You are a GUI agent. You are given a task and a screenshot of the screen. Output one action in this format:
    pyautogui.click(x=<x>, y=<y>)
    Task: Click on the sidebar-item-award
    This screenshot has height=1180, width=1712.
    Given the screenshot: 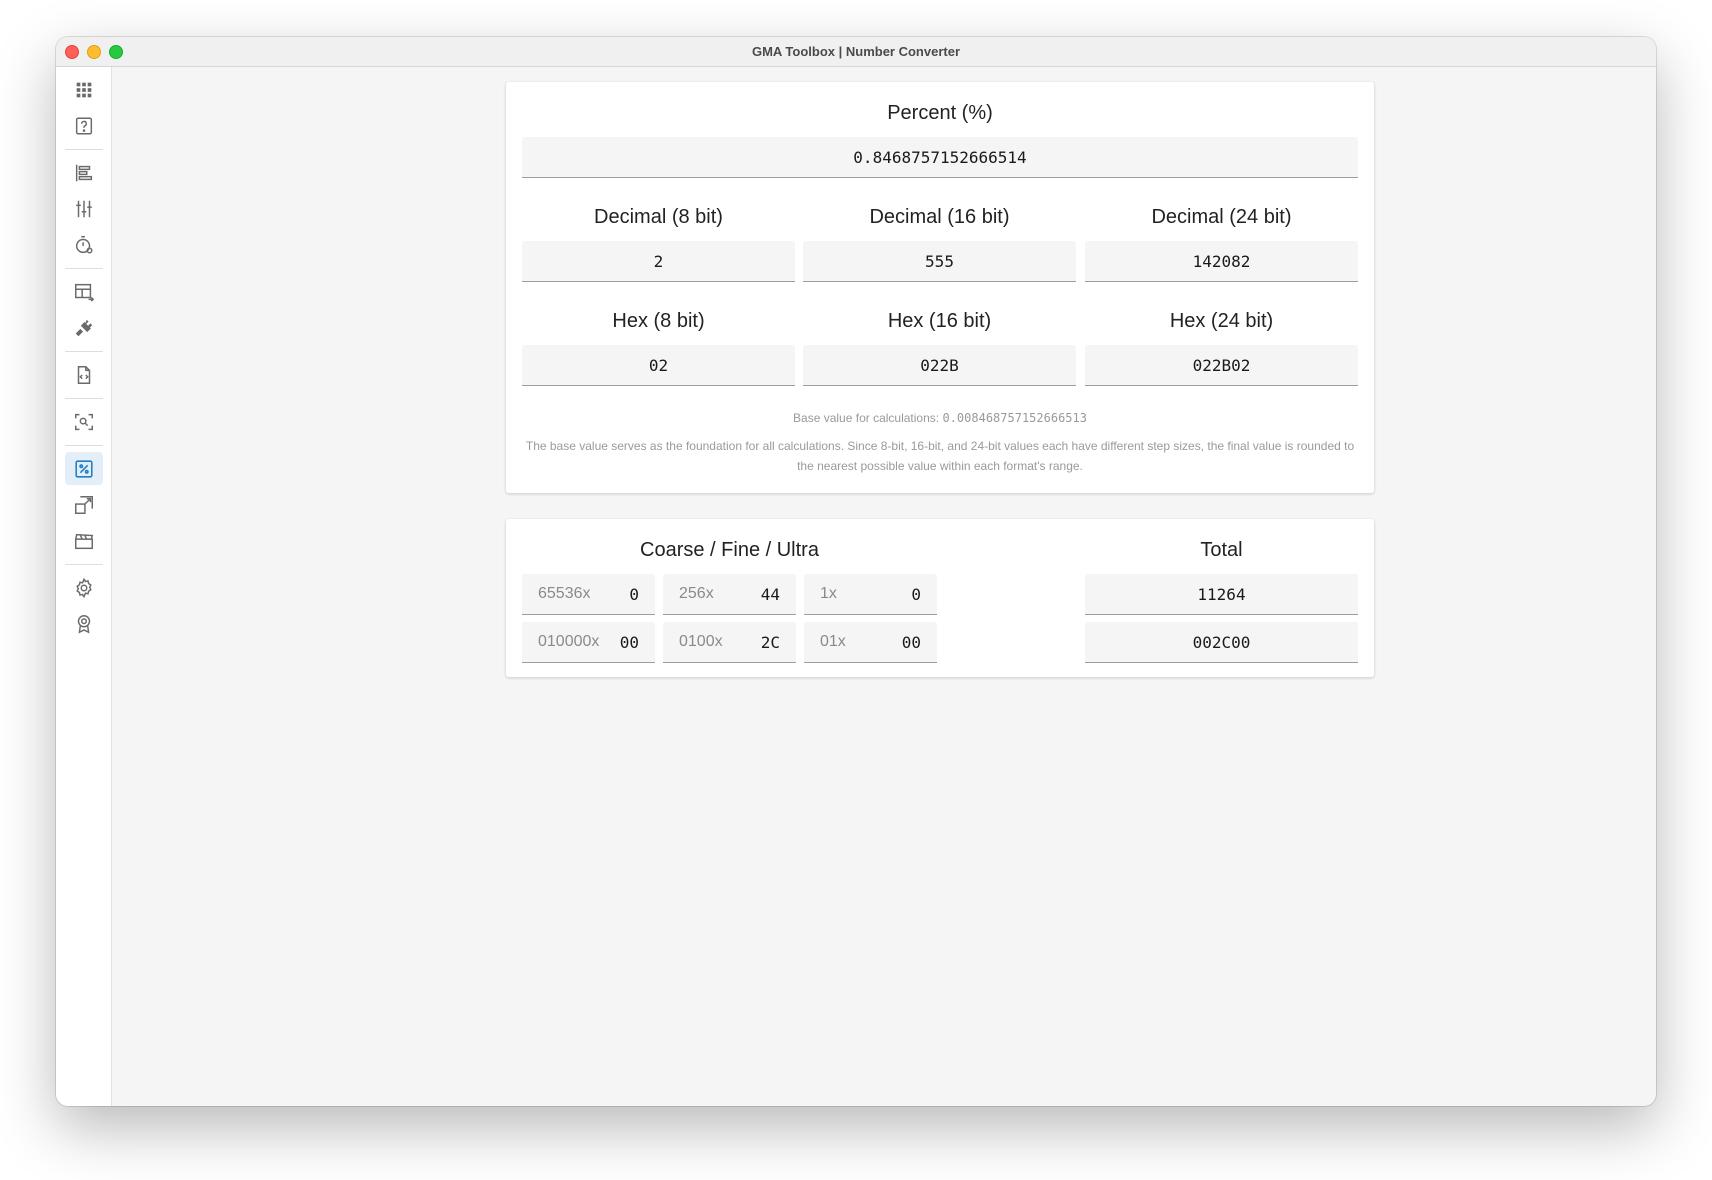 What is the action you would take?
    pyautogui.click(x=84, y=623)
    